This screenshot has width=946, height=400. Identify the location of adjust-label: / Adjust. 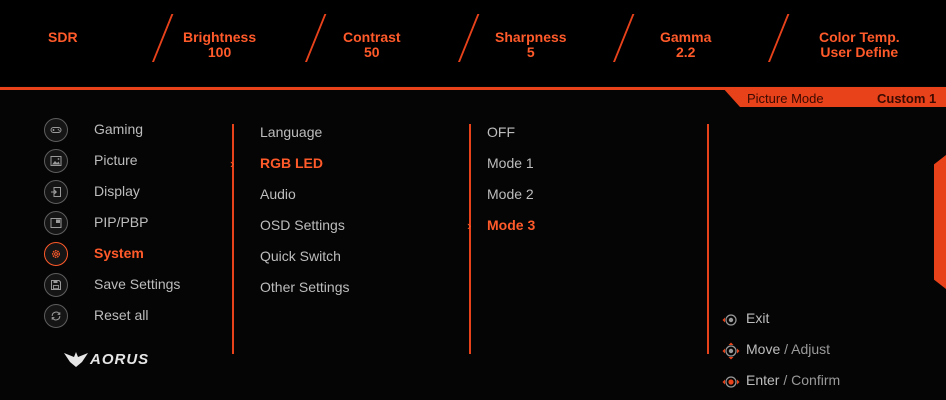
(807, 349).